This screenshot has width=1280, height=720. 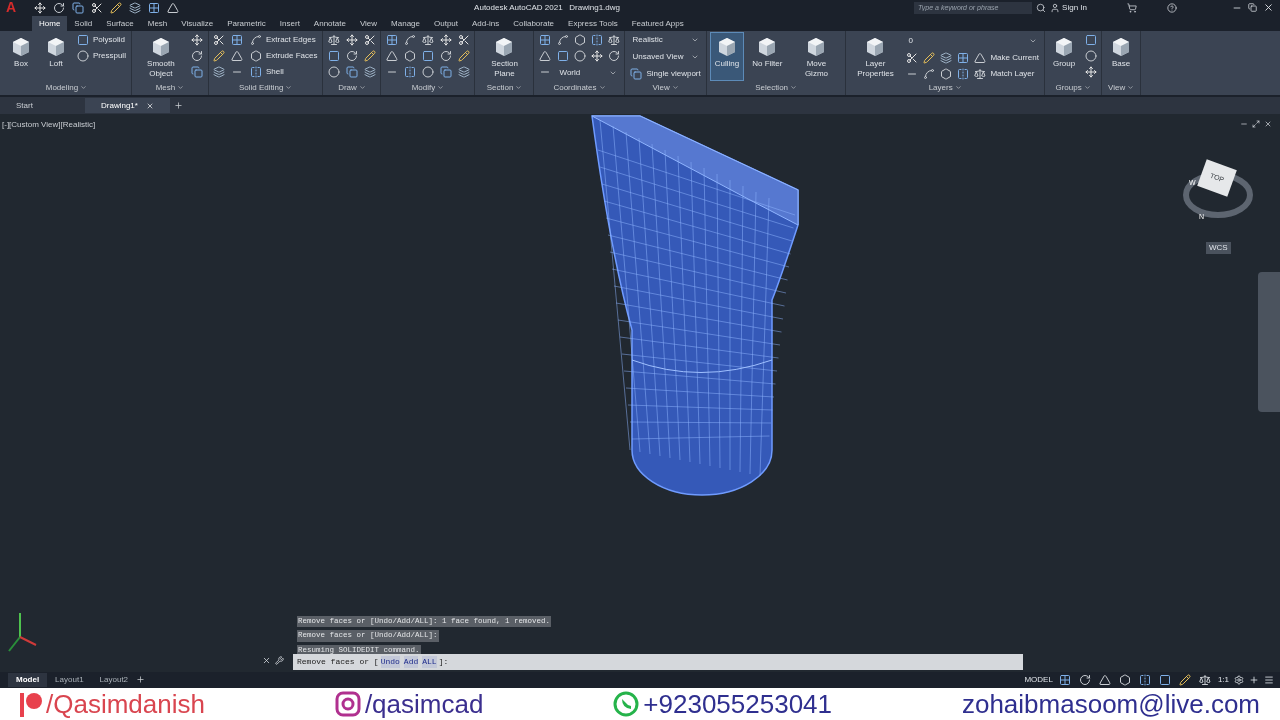 What do you see at coordinates (875, 56) in the screenshot?
I see `ribbon-large-button: Layer Properties` at bounding box center [875, 56].